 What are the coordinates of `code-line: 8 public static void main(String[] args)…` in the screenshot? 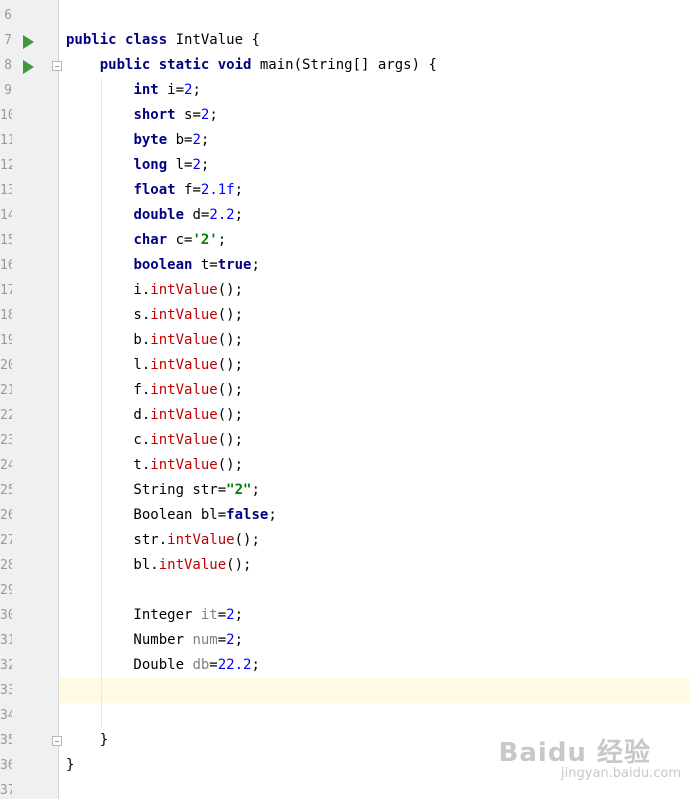 It's located at (344, 65).